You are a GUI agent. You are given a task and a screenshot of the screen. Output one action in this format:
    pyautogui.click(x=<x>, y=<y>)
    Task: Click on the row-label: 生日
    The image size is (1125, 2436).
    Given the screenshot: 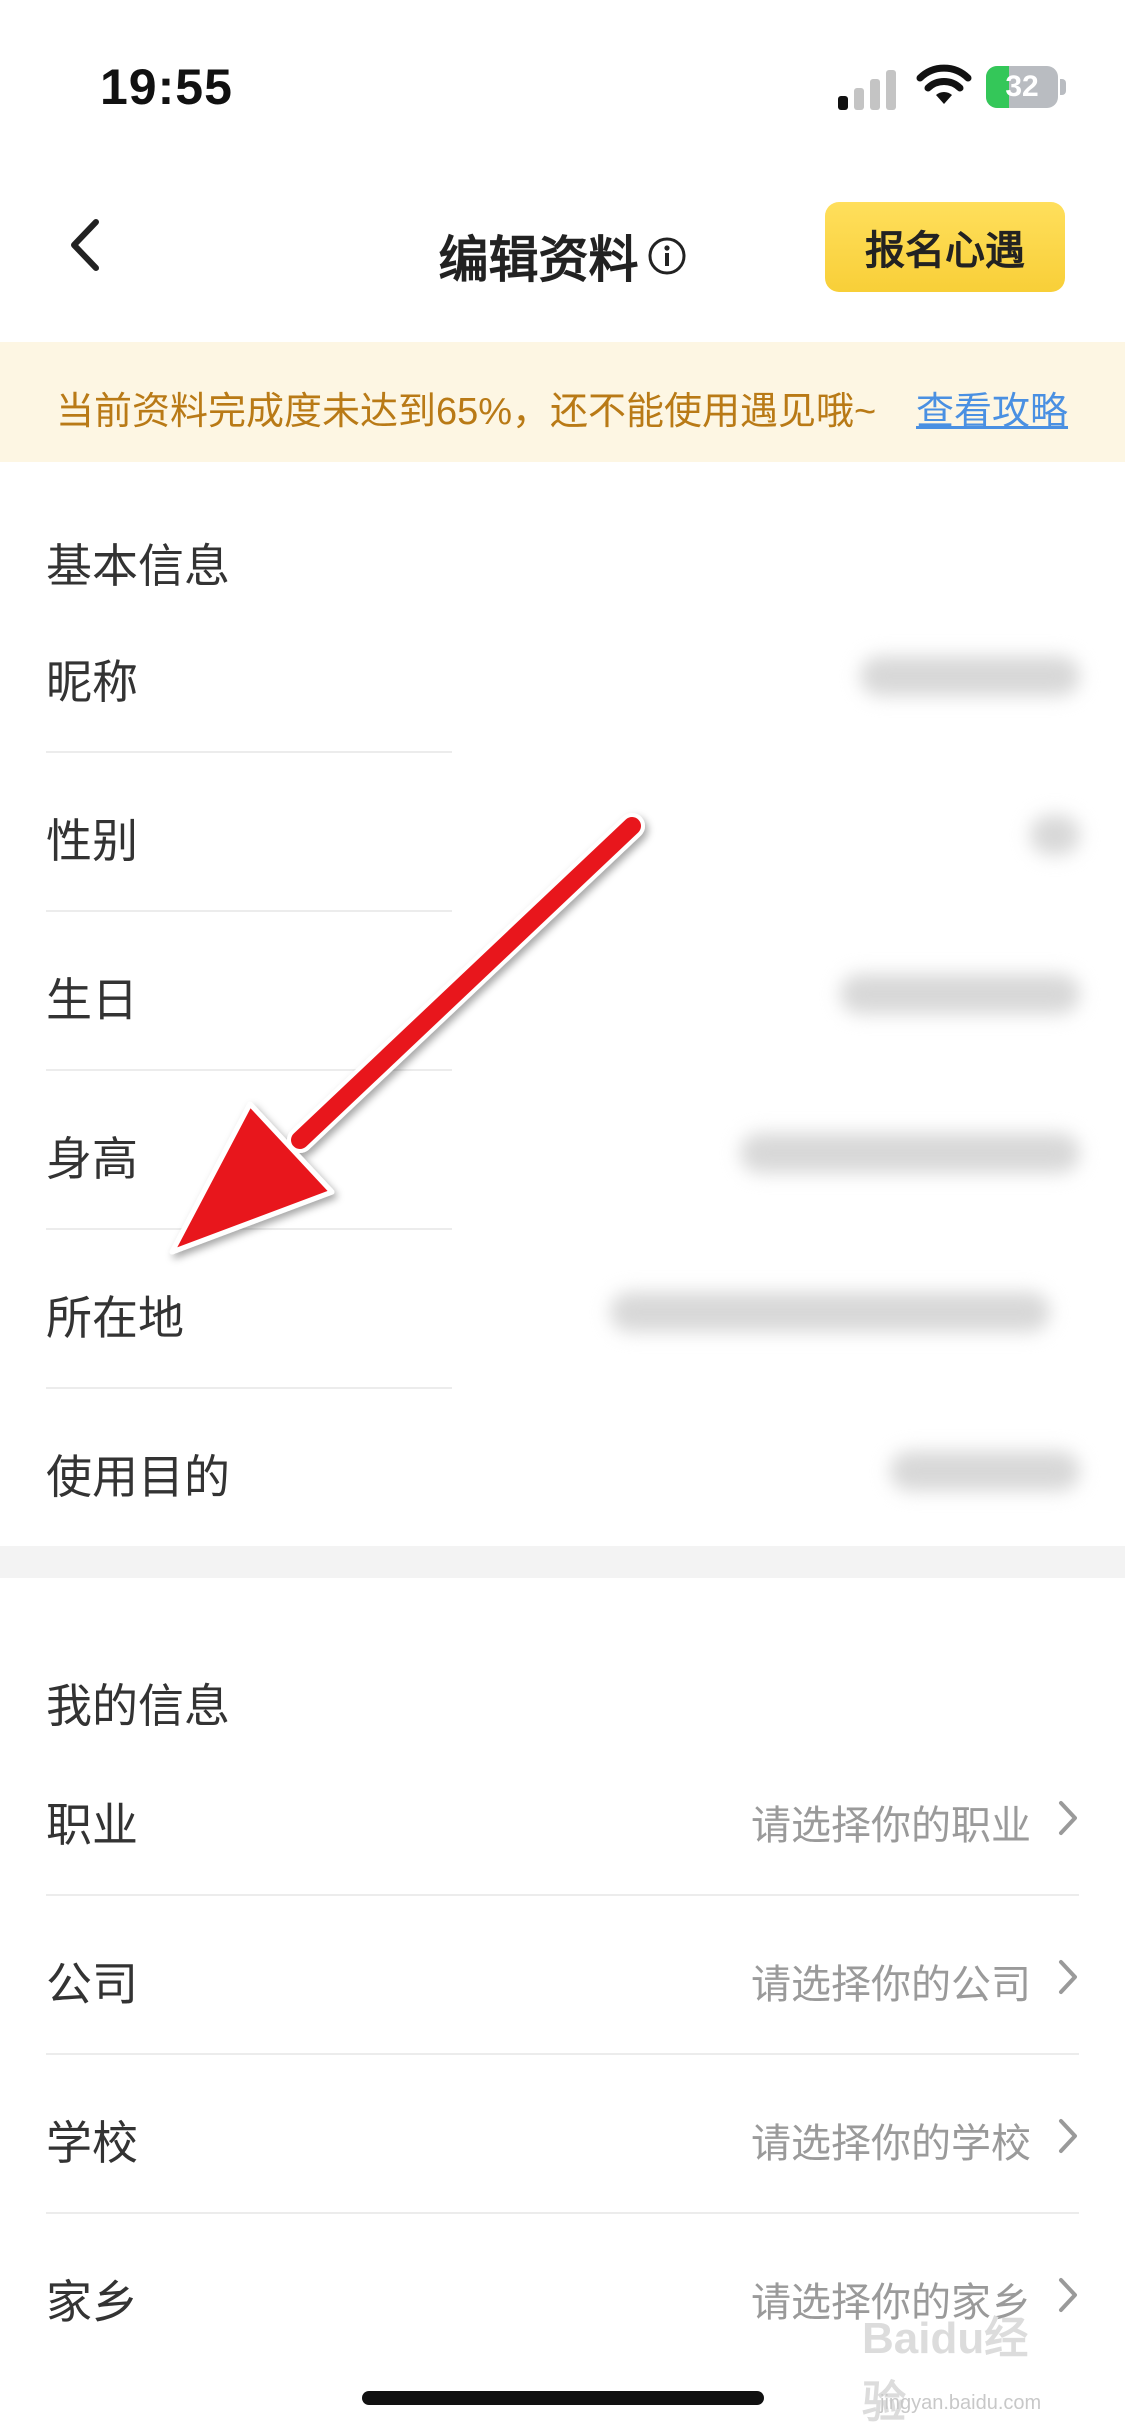 What is the action you would take?
    pyautogui.click(x=92, y=1000)
    